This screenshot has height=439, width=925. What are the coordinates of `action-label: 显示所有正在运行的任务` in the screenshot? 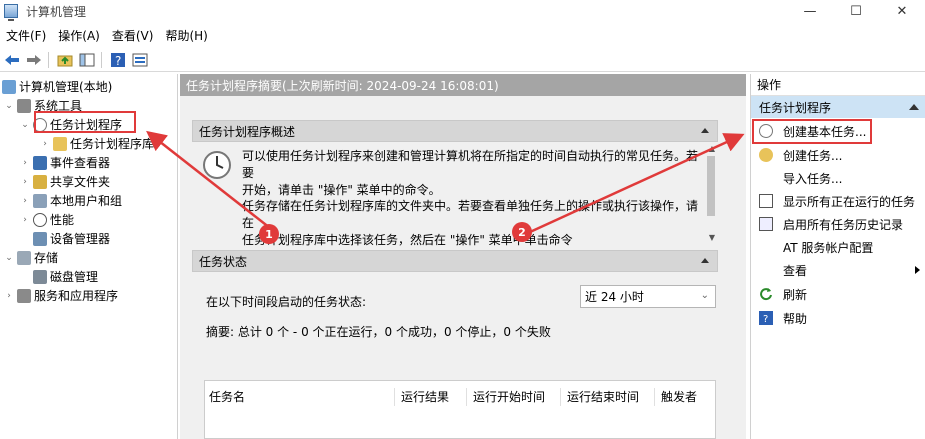 It's located at (849, 201).